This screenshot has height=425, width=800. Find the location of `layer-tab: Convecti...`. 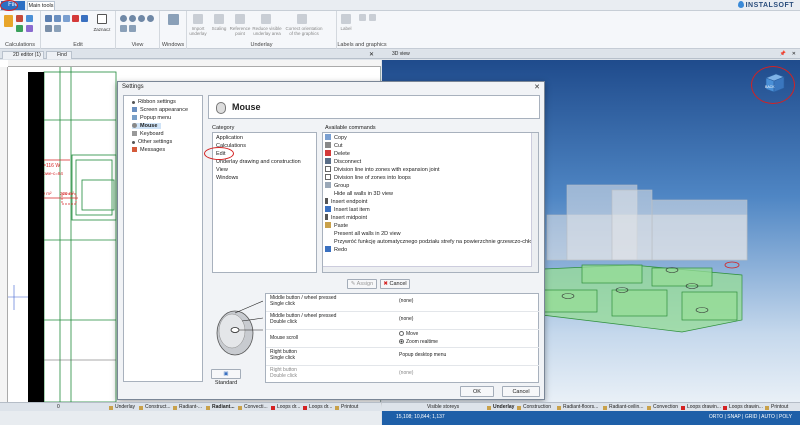

layer-tab: Convecti... is located at coordinates (252, 407).